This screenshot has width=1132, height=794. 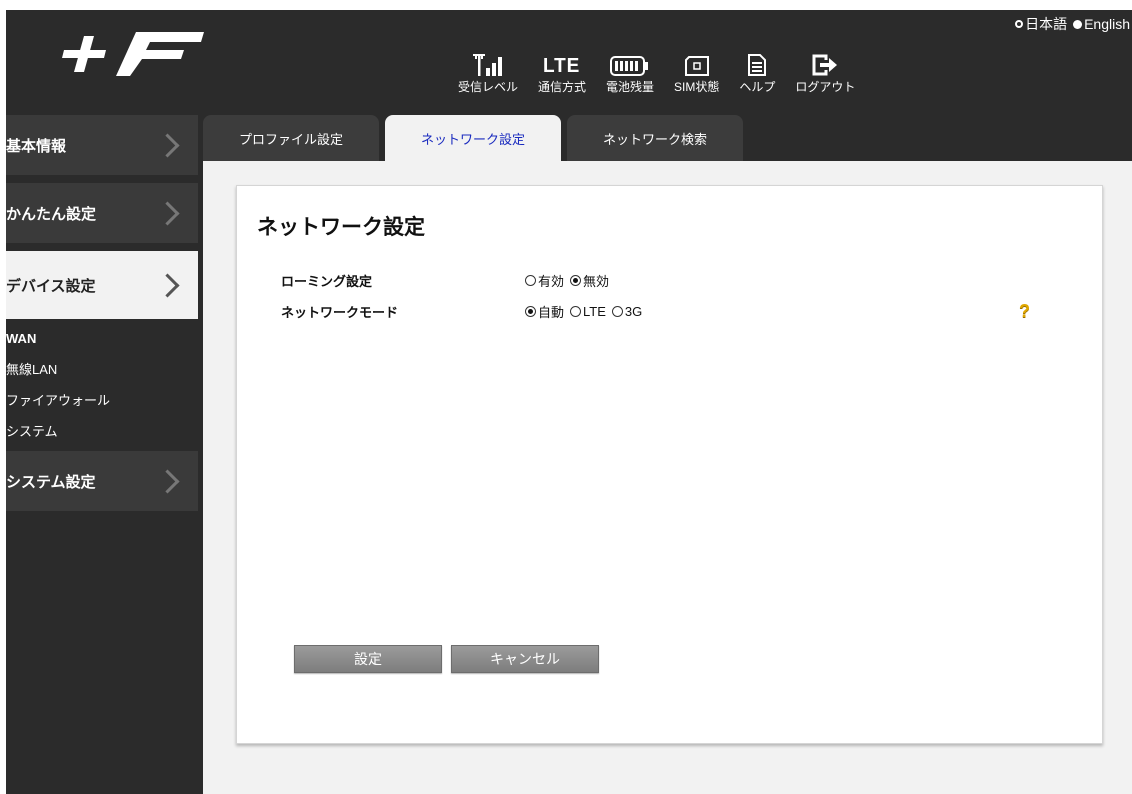 What do you see at coordinates (51, 481) in the screenshot?
I see `sidebar-item-label: システム設定` at bounding box center [51, 481].